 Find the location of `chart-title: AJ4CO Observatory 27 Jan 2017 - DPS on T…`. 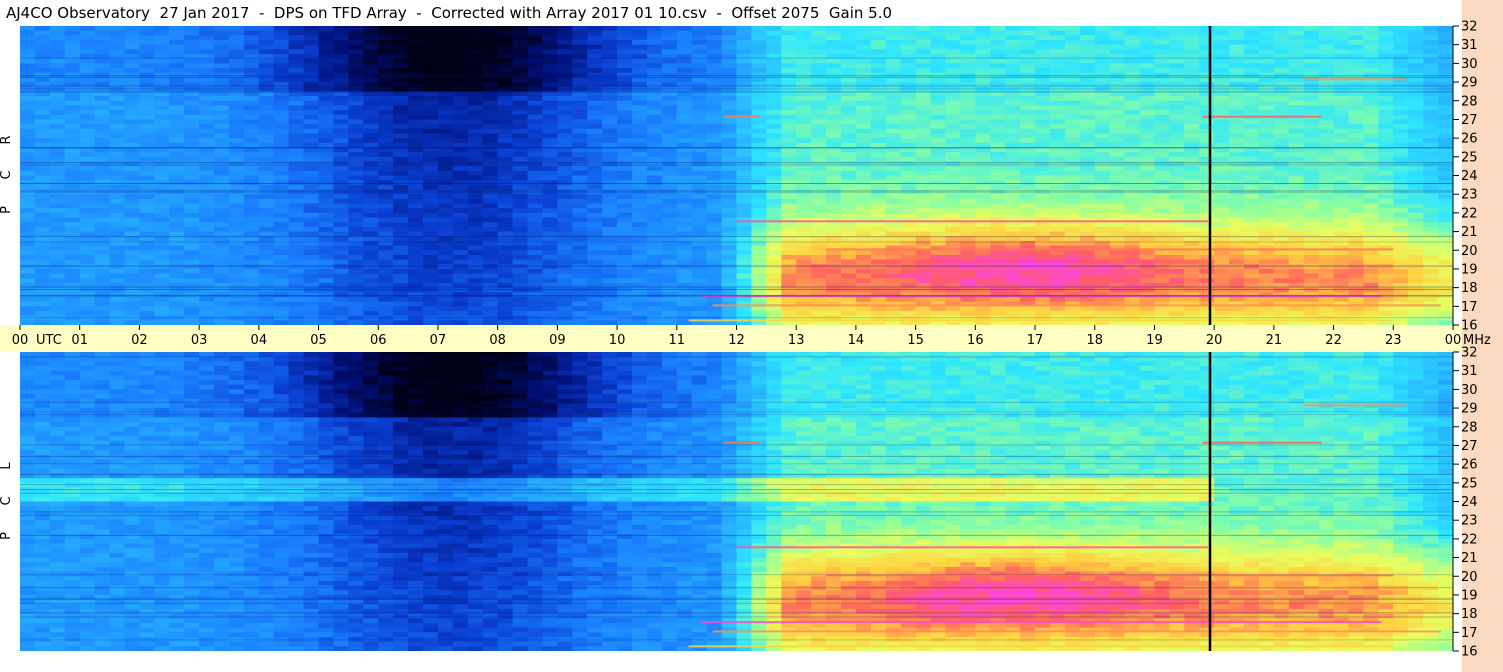

chart-title: AJ4CO Observatory 27 Jan 2017 - DPS on T… is located at coordinates (731, 13).